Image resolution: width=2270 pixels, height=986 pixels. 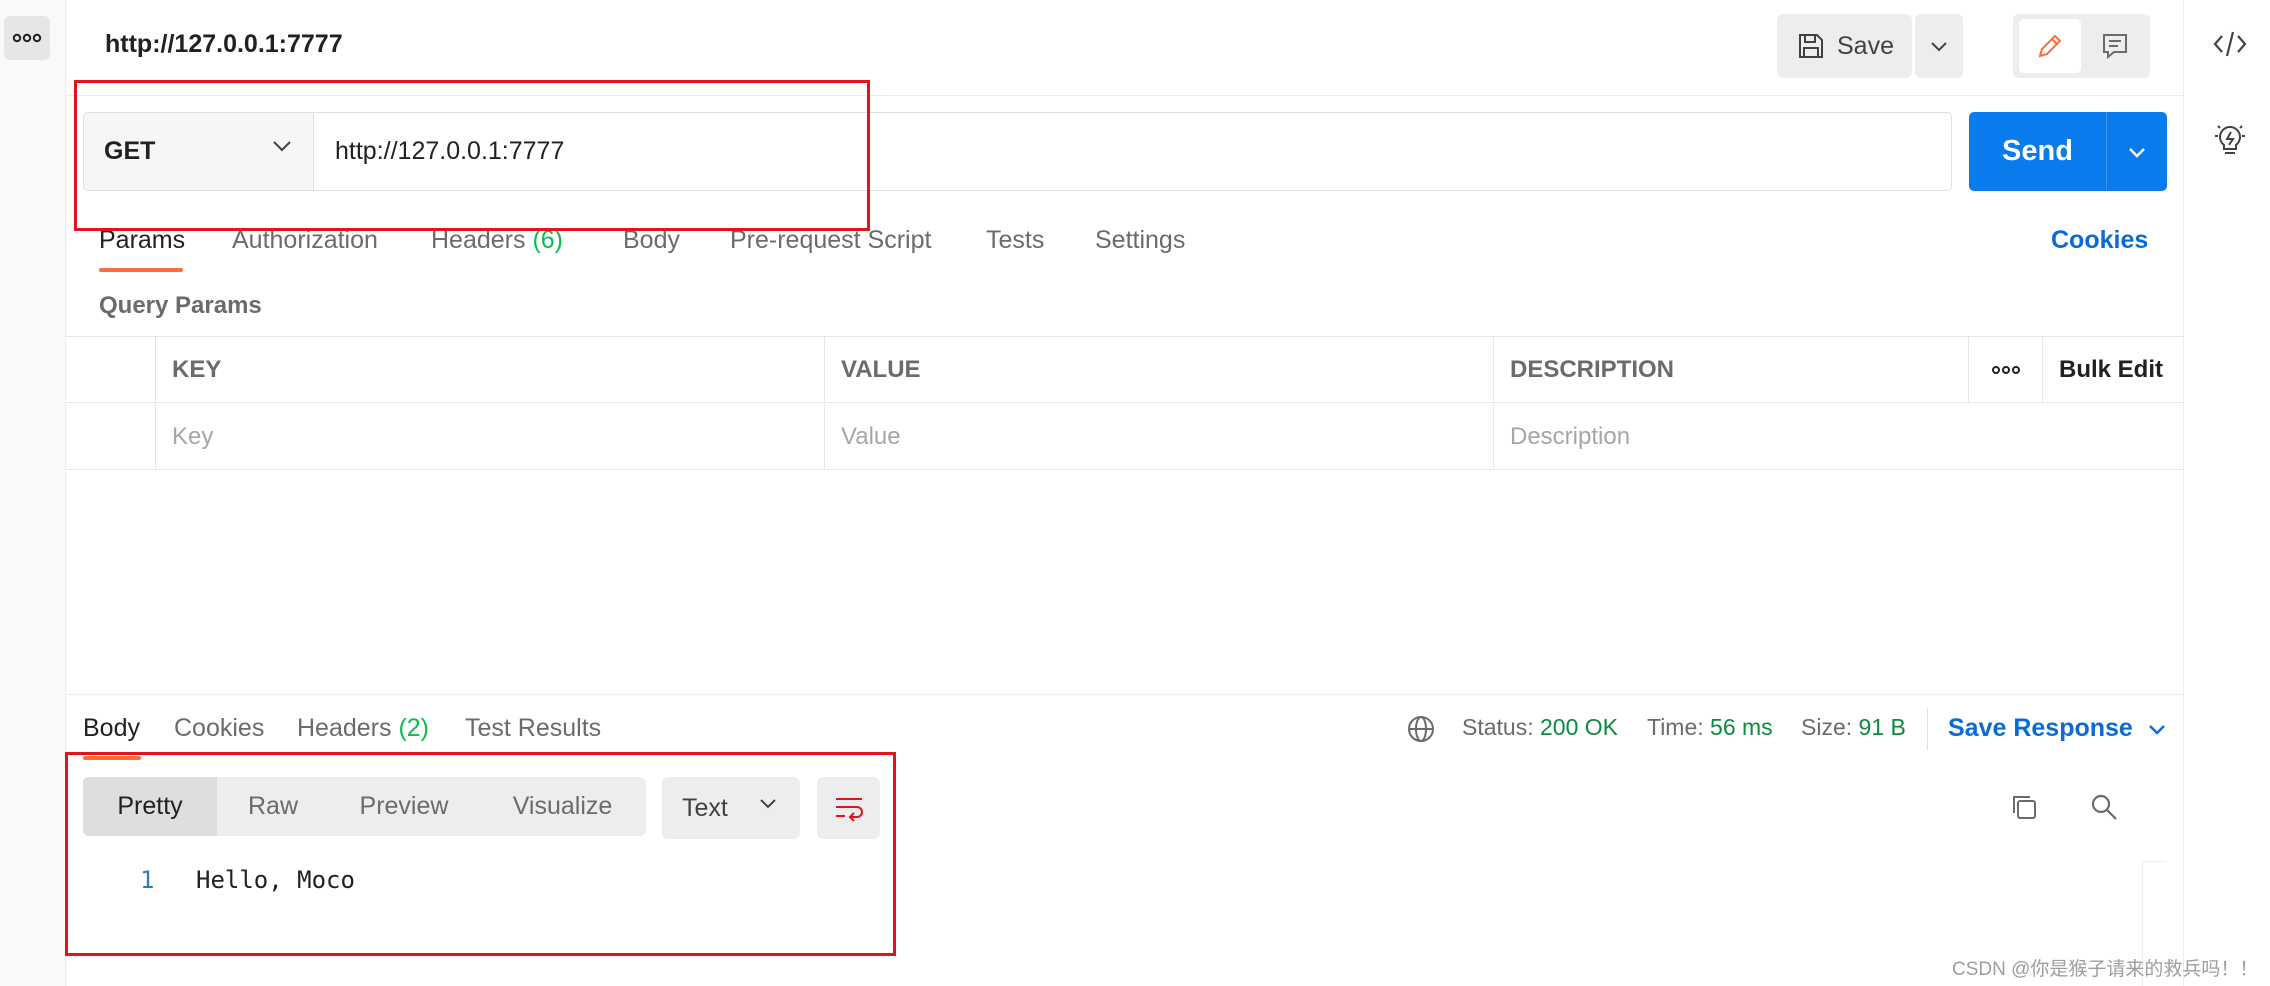 I want to click on pencil-icon, so click(x=2050, y=46).